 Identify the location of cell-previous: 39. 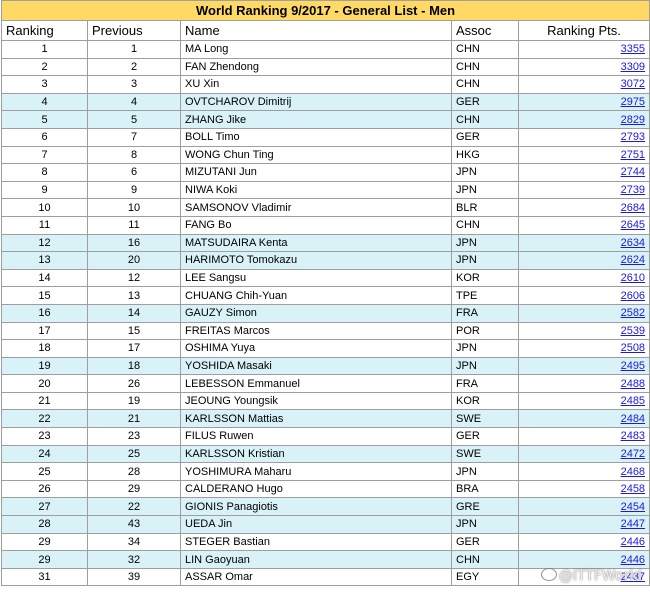
(134, 577).